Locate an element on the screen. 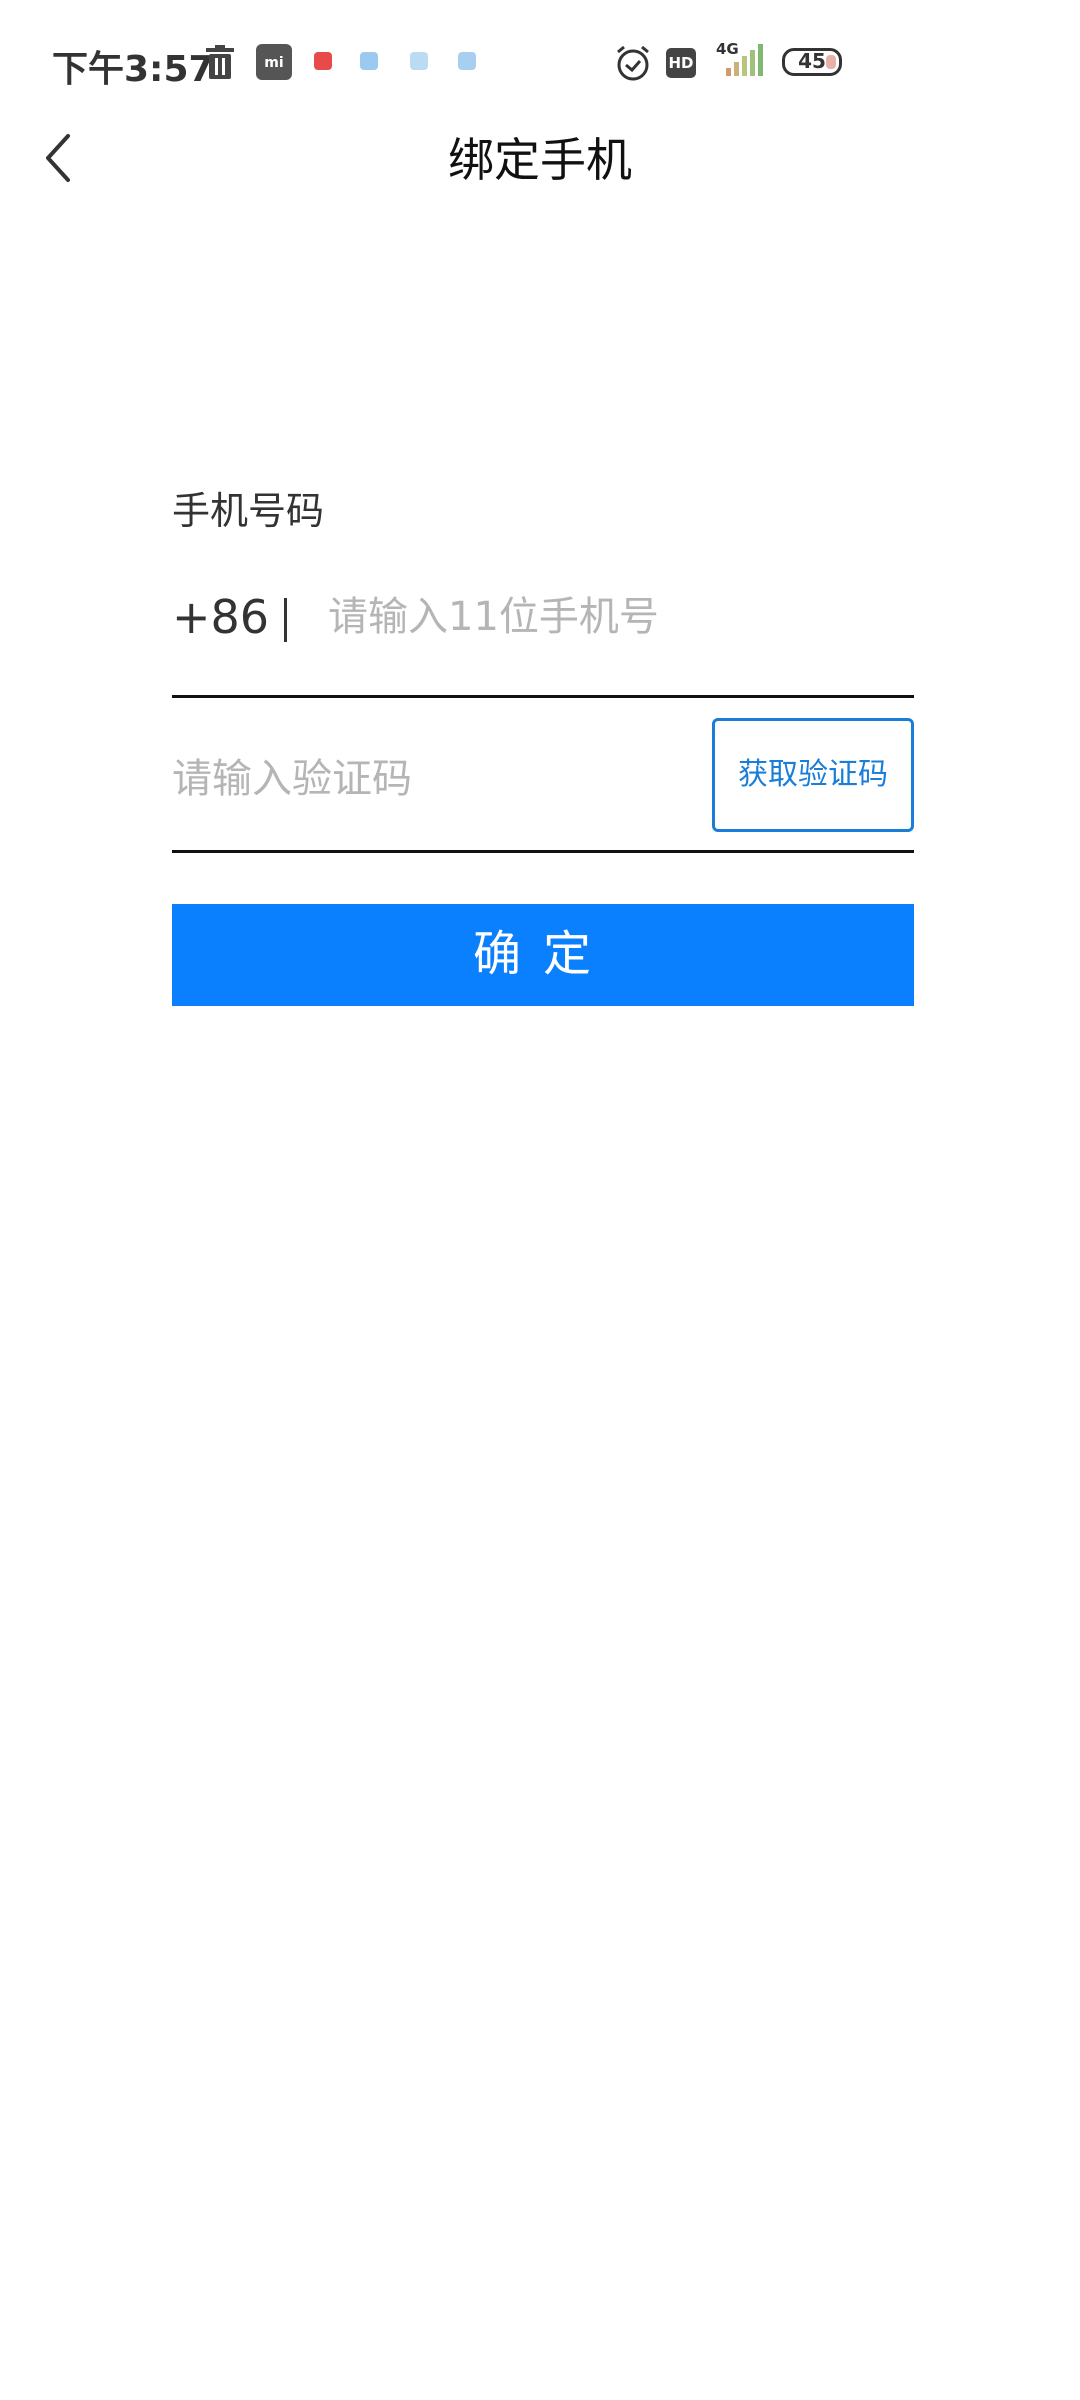 The width and height of the screenshot is (1080, 2400). mi-store-icon: mi is located at coordinates (274, 62).